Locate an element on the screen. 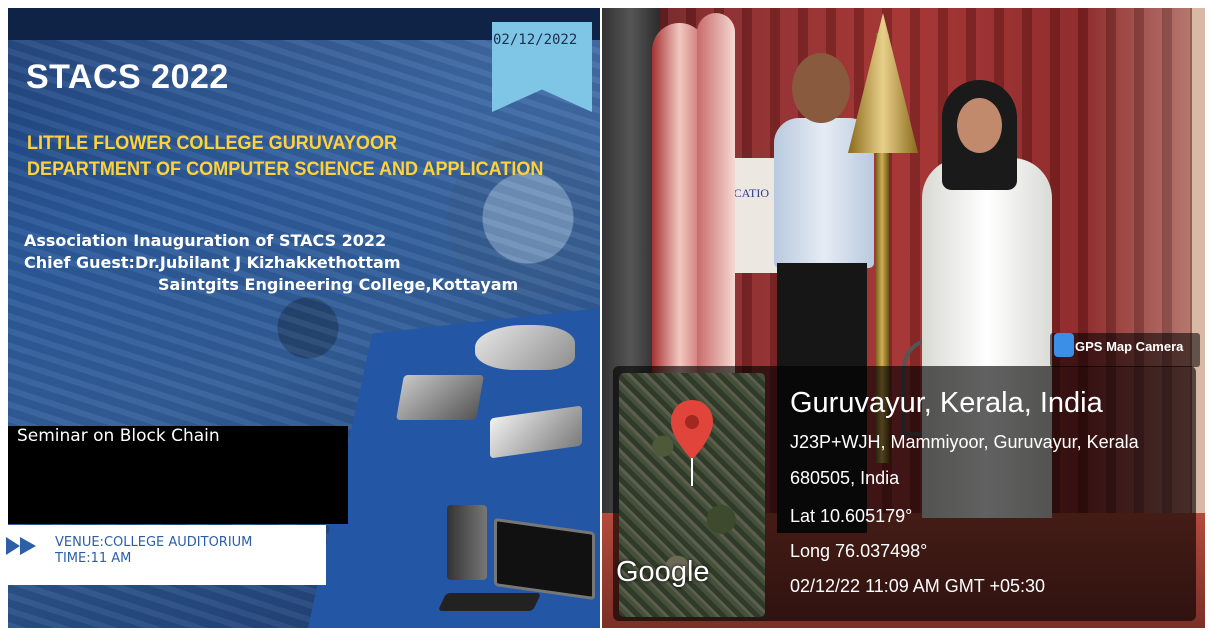  poster-date: 02/12/2022 is located at coordinates (535, 40).